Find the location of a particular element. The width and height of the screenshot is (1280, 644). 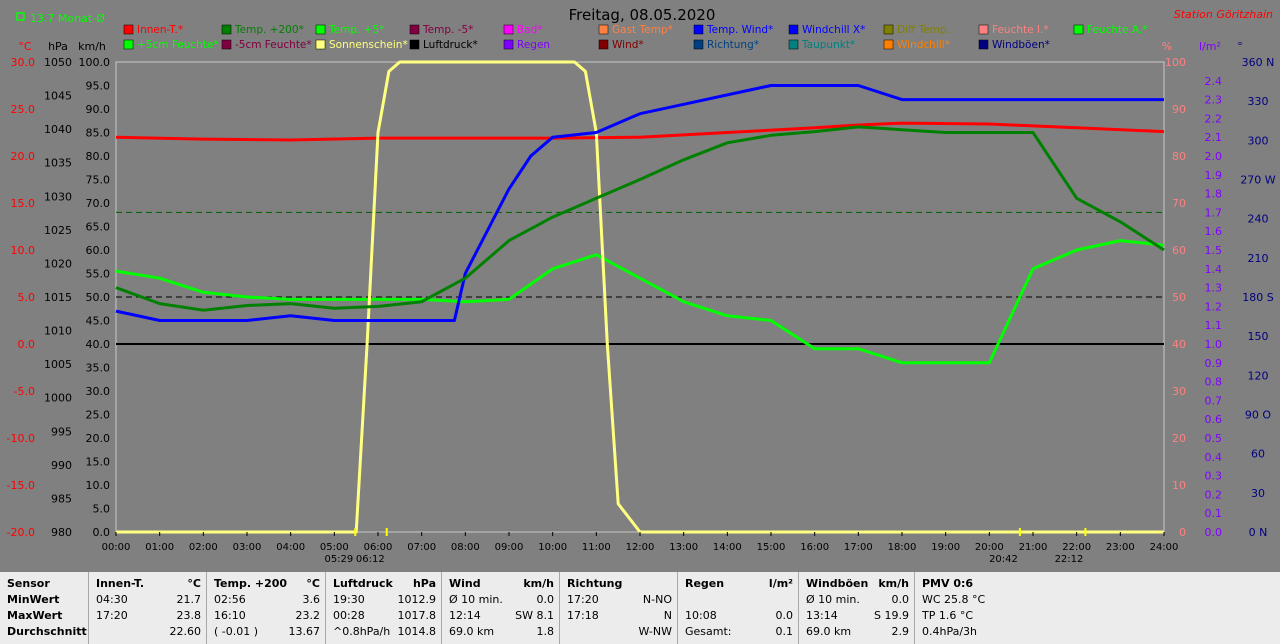

stats-cell: 10:08 is located at coordinates (701, 615).